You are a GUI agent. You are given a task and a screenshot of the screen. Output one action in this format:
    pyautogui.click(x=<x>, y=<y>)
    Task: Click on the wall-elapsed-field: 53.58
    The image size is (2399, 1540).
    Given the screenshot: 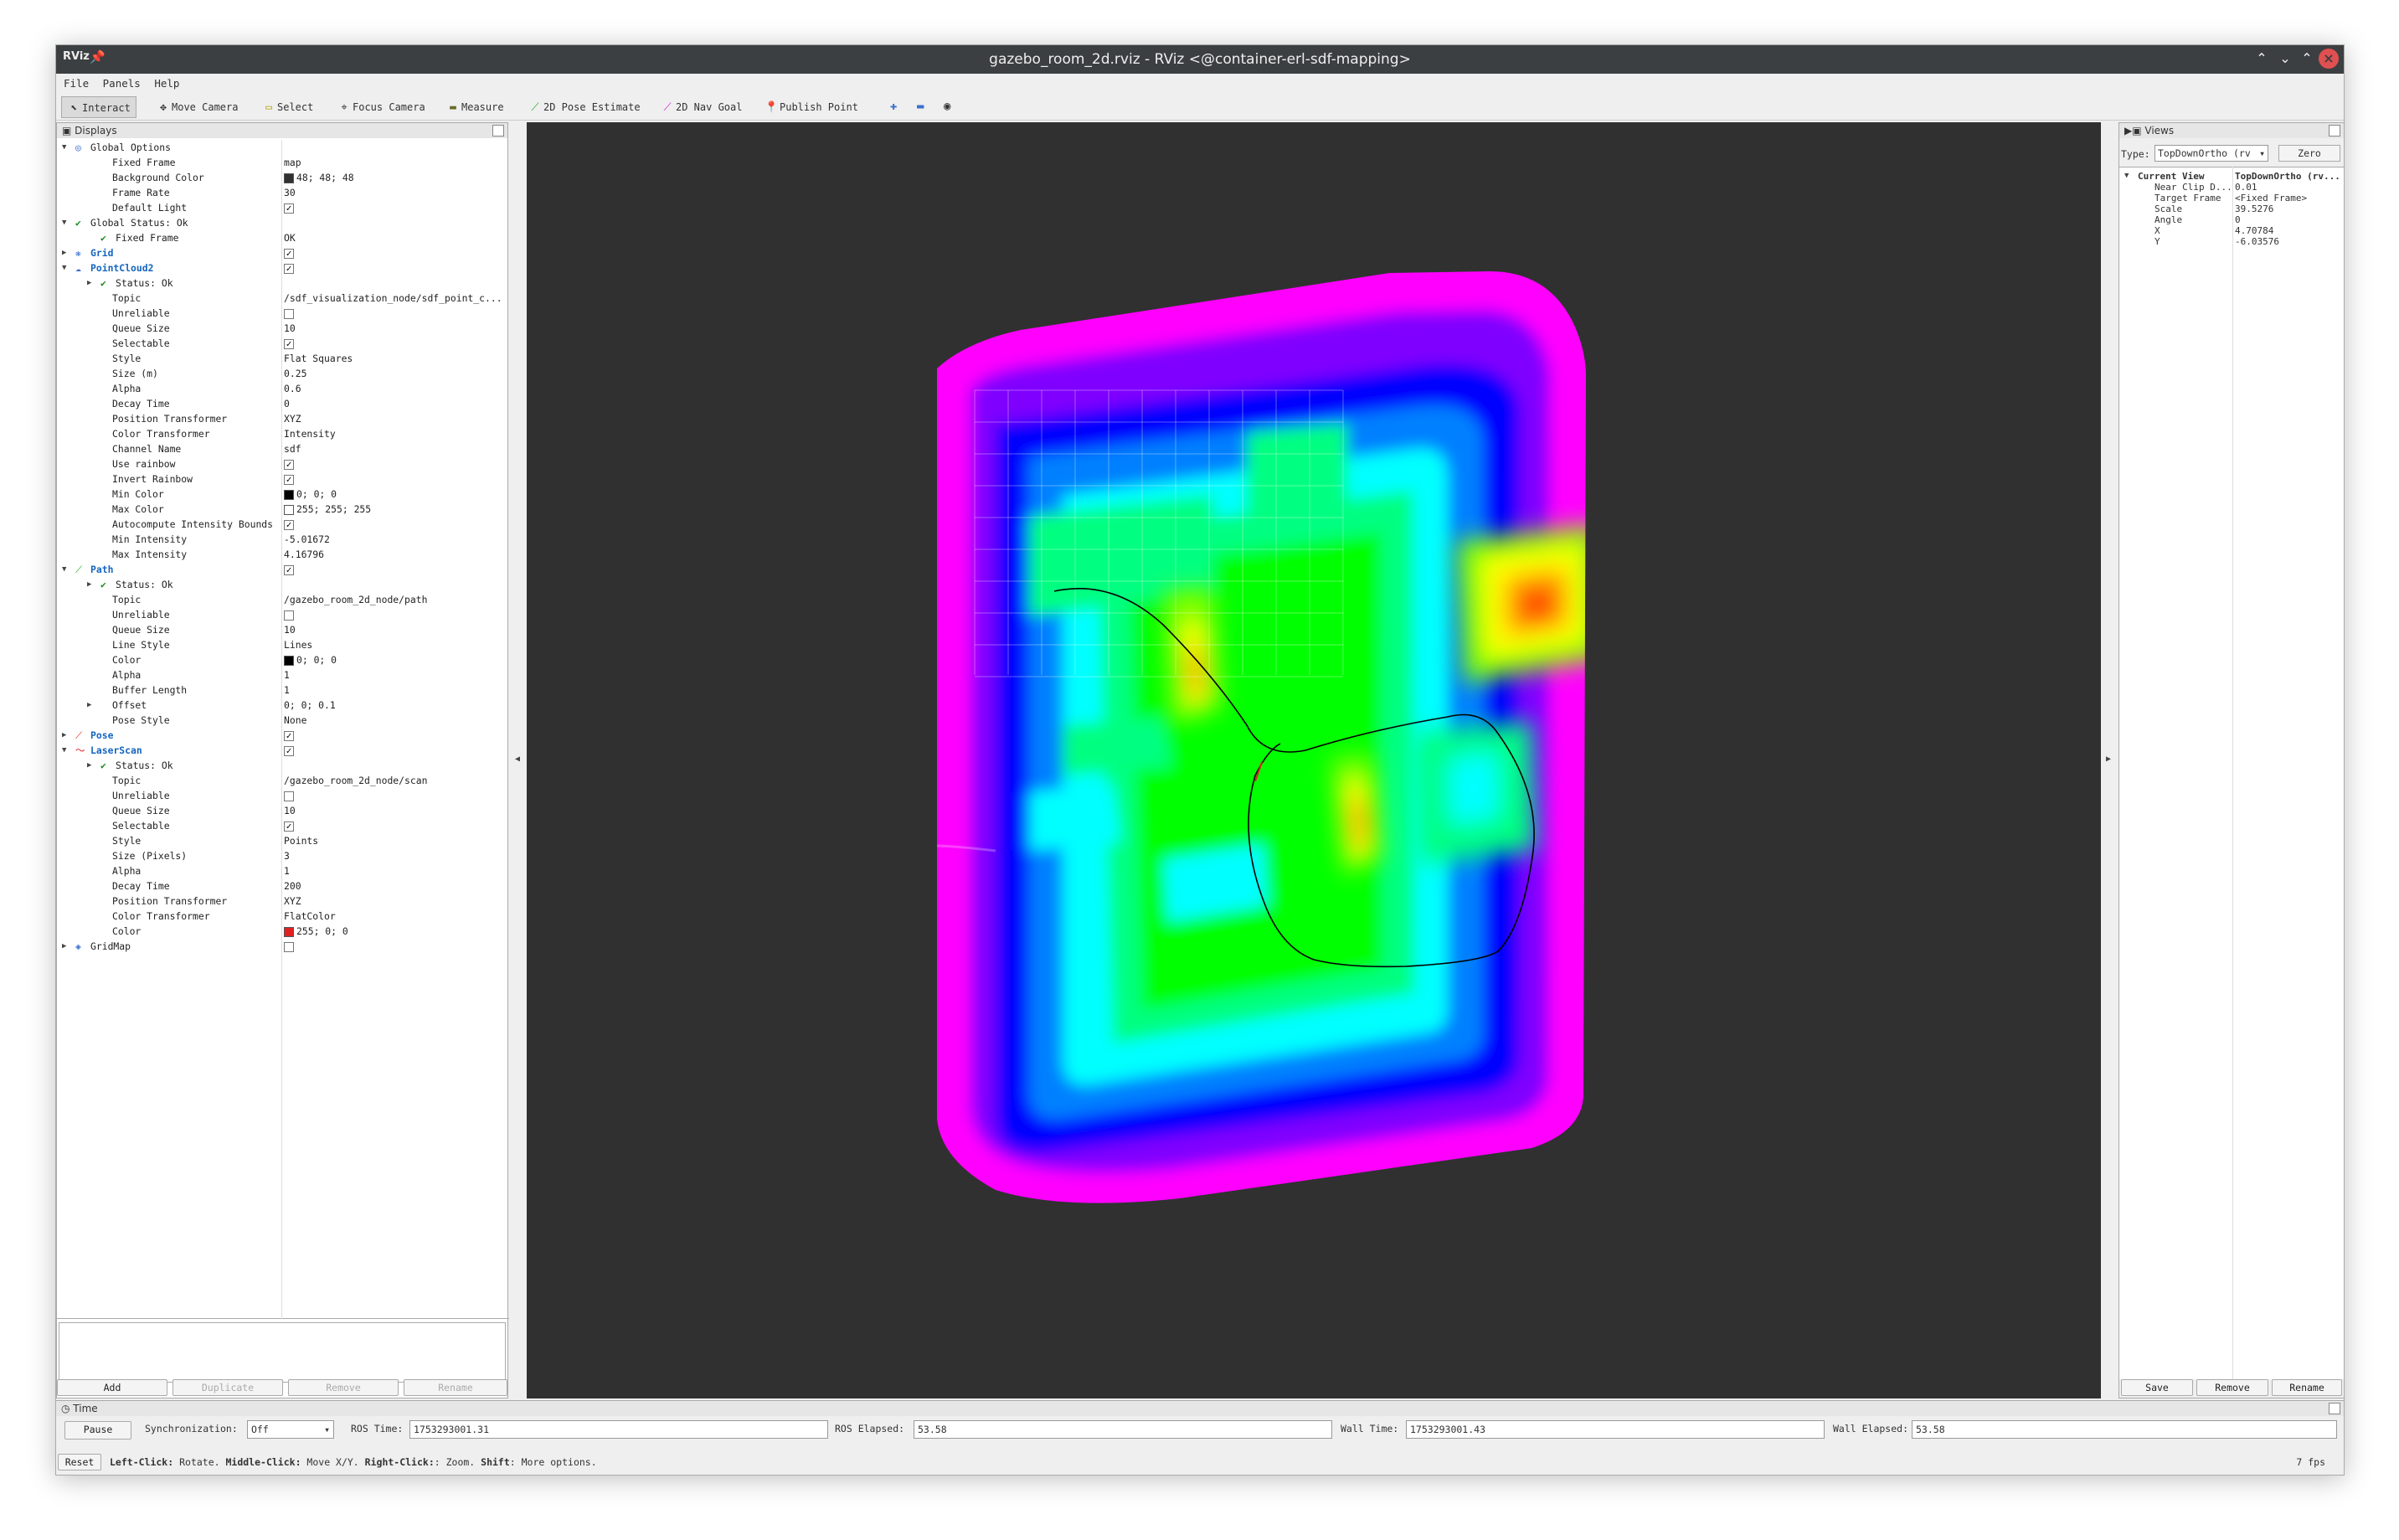 What is the action you would take?
    pyautogui.click(x=2124, y=1429)
    